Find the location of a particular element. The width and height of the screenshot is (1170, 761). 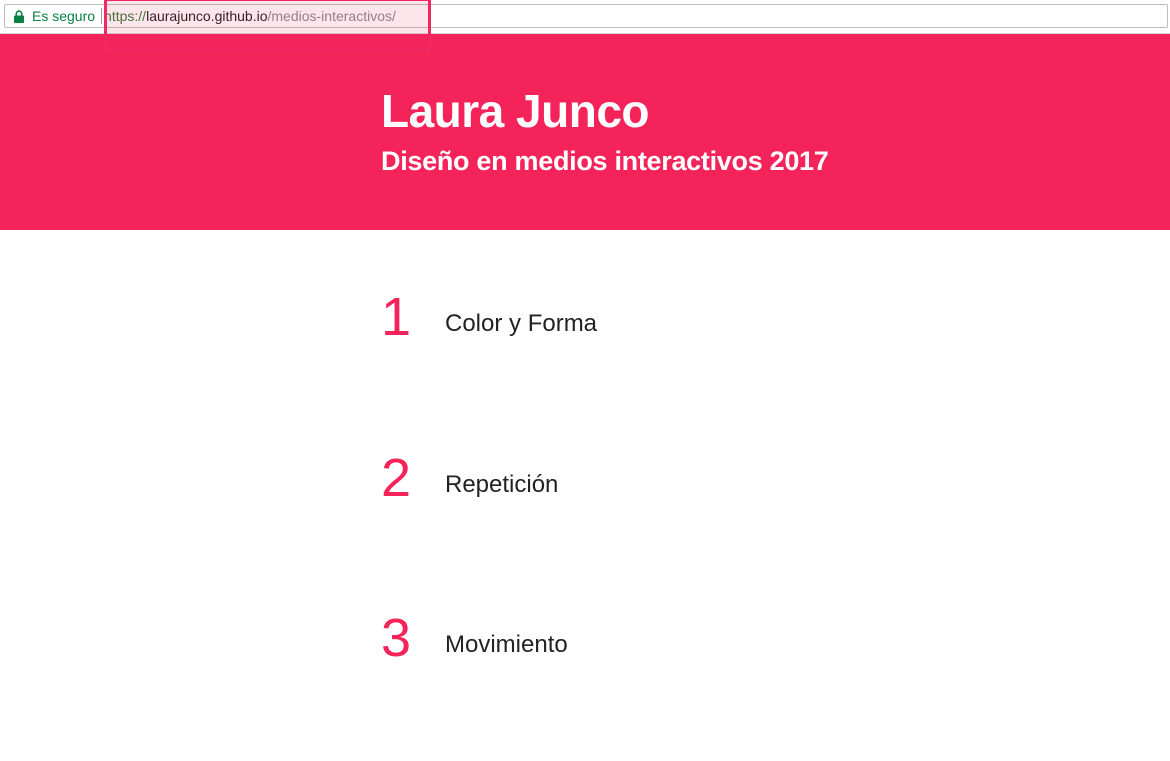

url-path: /medios-interactivos/ is located at coordinates (331, 16).